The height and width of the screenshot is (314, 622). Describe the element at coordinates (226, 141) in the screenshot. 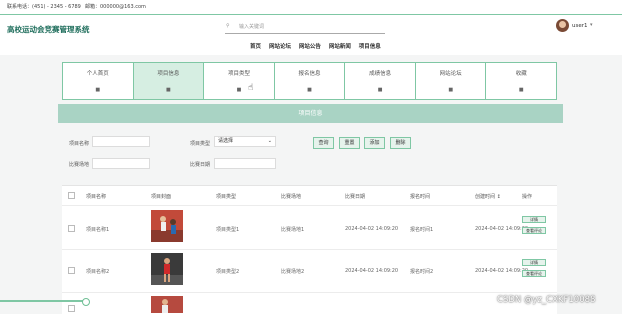

I see `type-select-value: 请选择` at that location.